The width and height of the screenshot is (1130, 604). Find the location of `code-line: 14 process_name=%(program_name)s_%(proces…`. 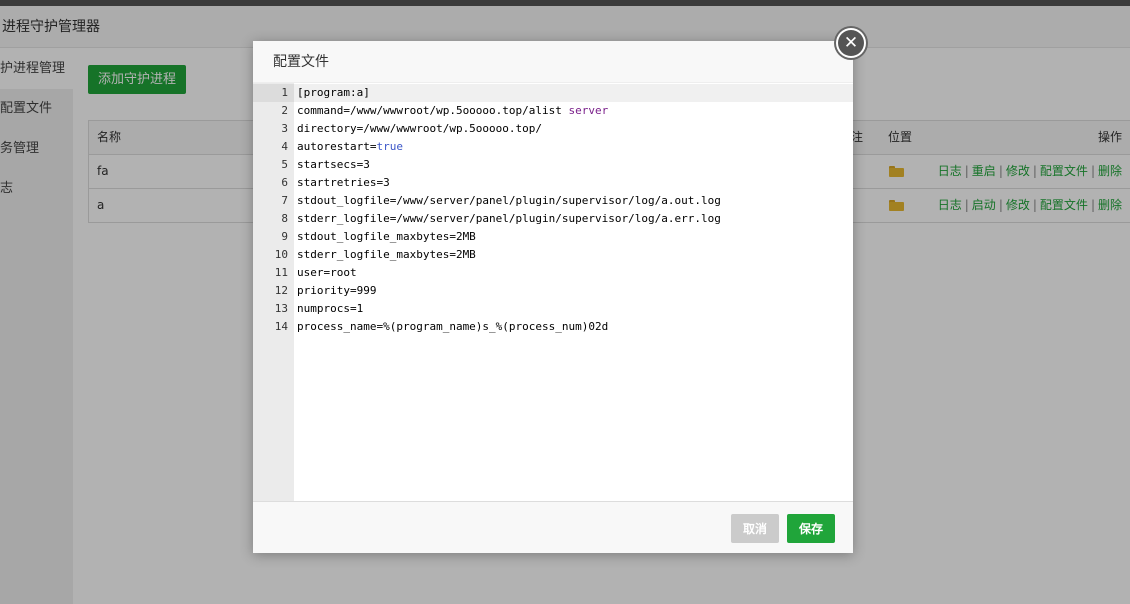

code-line: 14 process_name=%(program_name)s_%(proces… is located at coordinates (553, 327).